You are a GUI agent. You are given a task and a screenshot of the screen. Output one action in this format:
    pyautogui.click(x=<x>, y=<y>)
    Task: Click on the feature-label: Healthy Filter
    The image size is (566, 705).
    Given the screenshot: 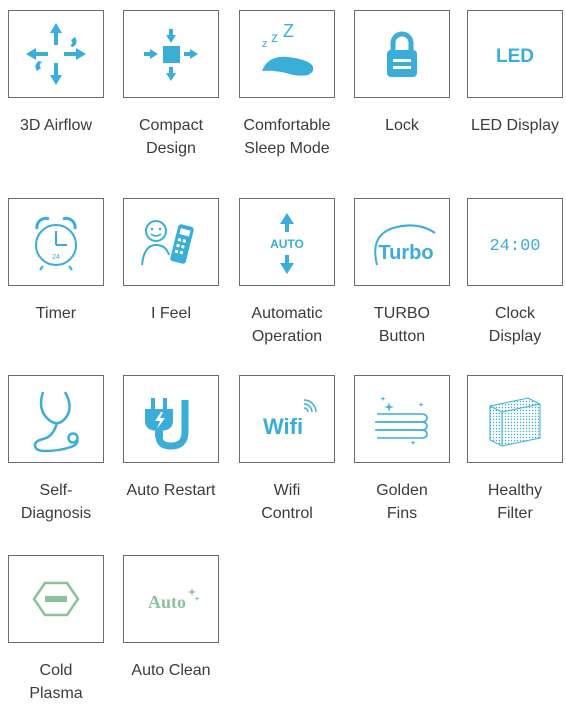 What is the action you would take?
    pyautogui.click(x=505, y=502)
    